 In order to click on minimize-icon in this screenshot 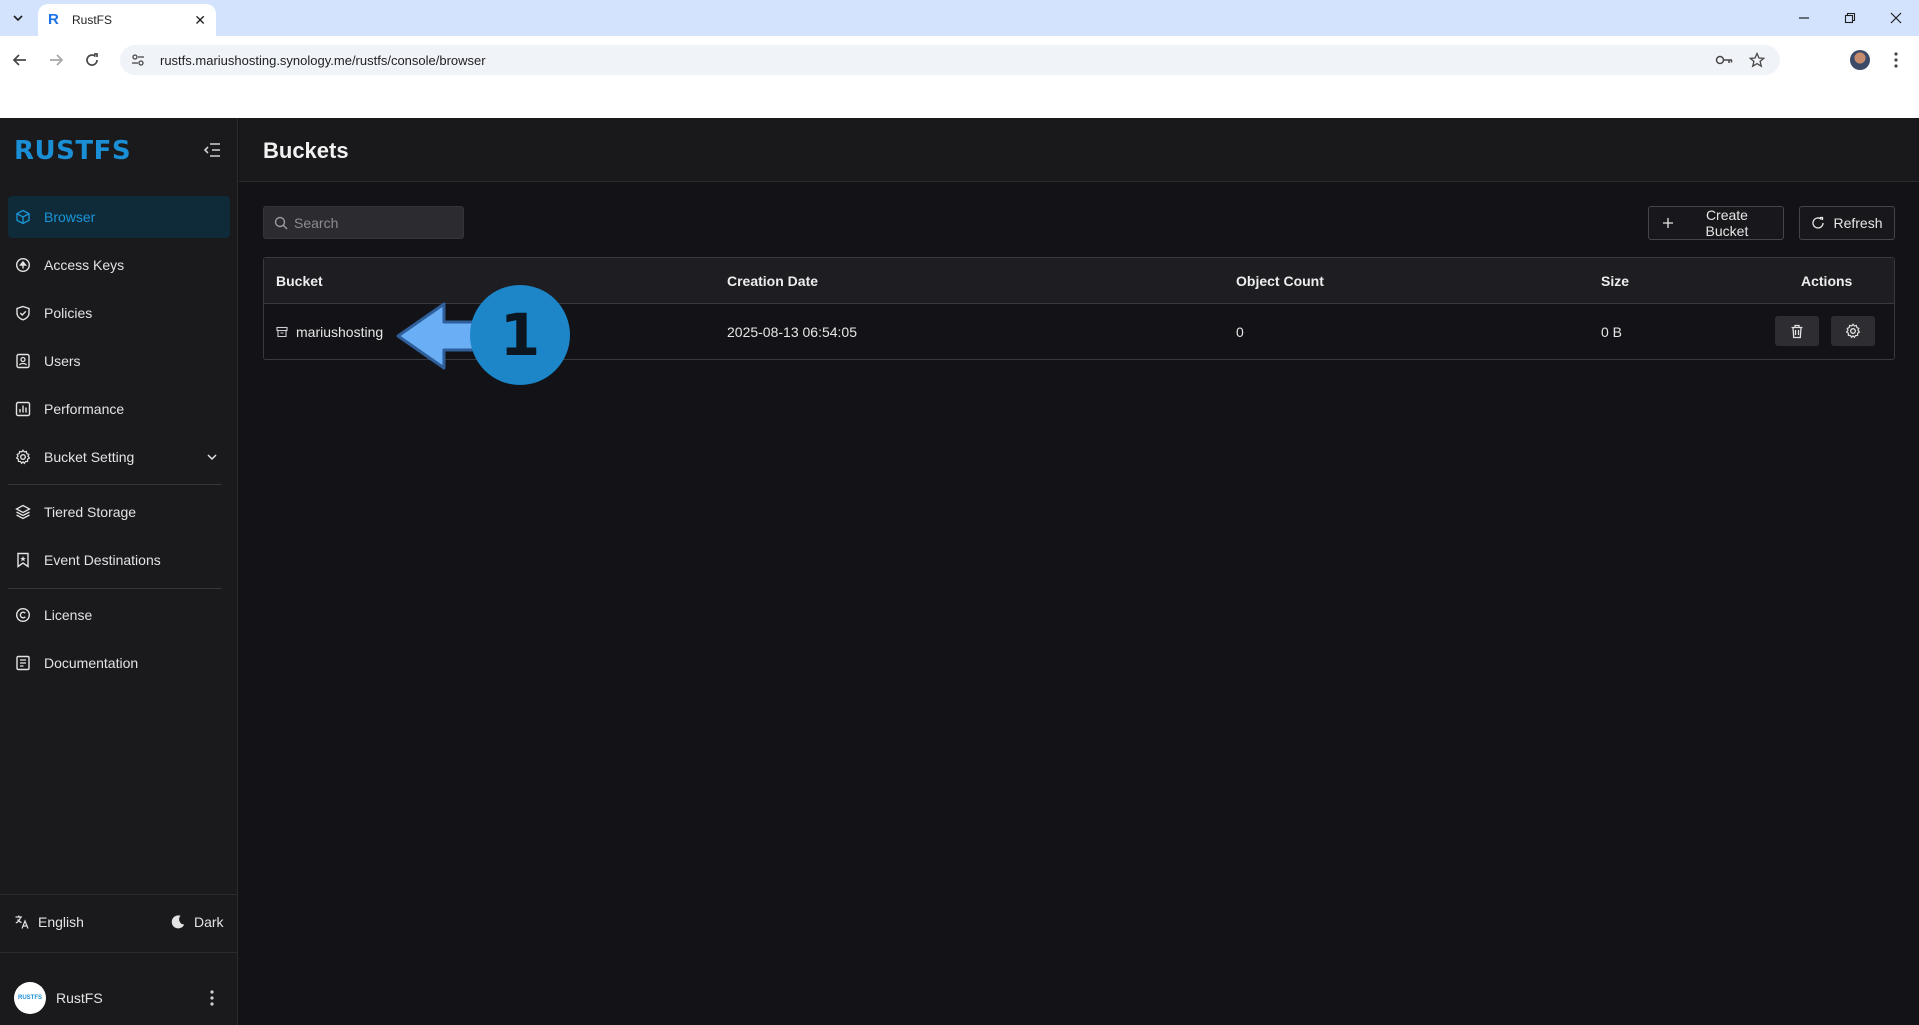, I will do `click(1804, 18)`.